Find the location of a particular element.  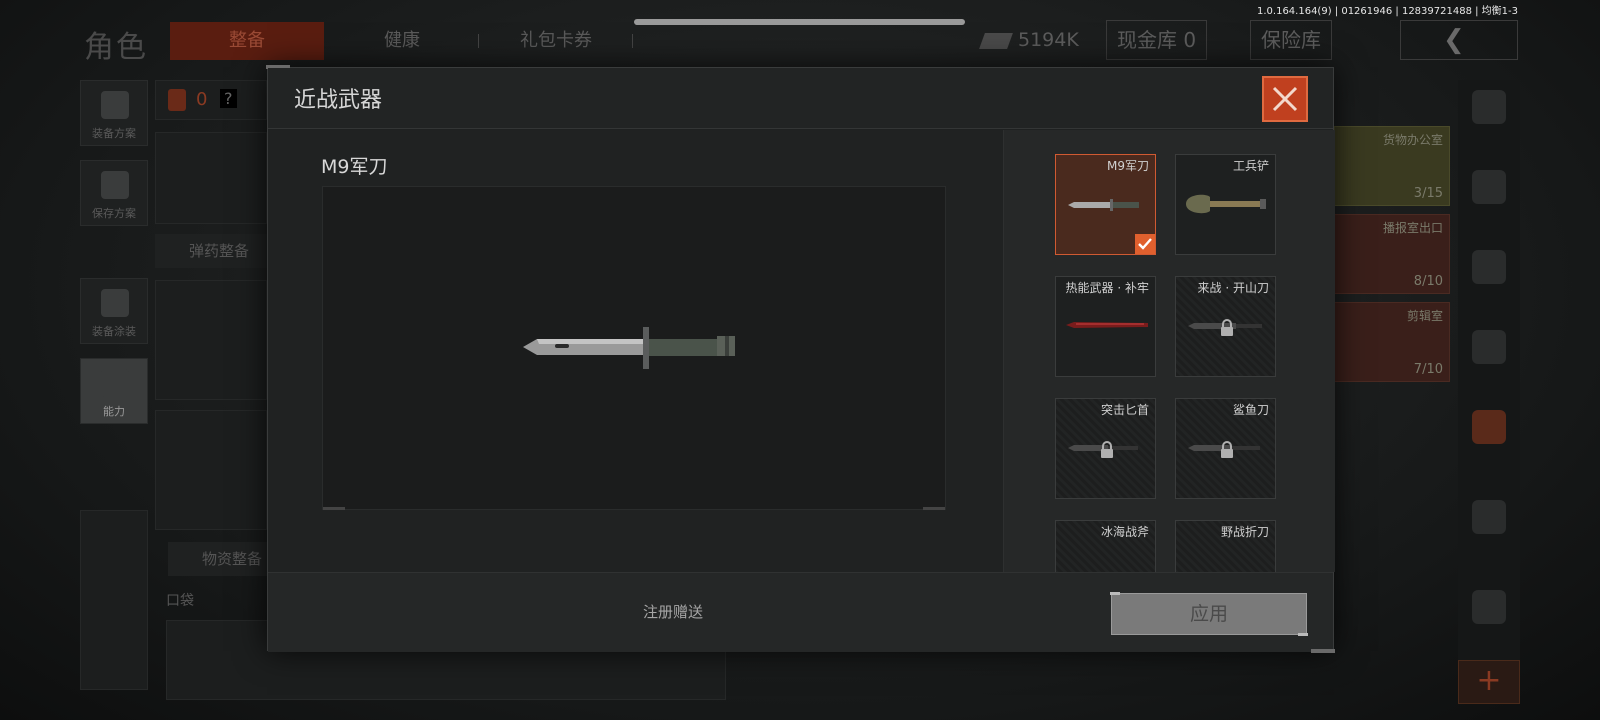

side-panel is located at coordinates (114, 600).